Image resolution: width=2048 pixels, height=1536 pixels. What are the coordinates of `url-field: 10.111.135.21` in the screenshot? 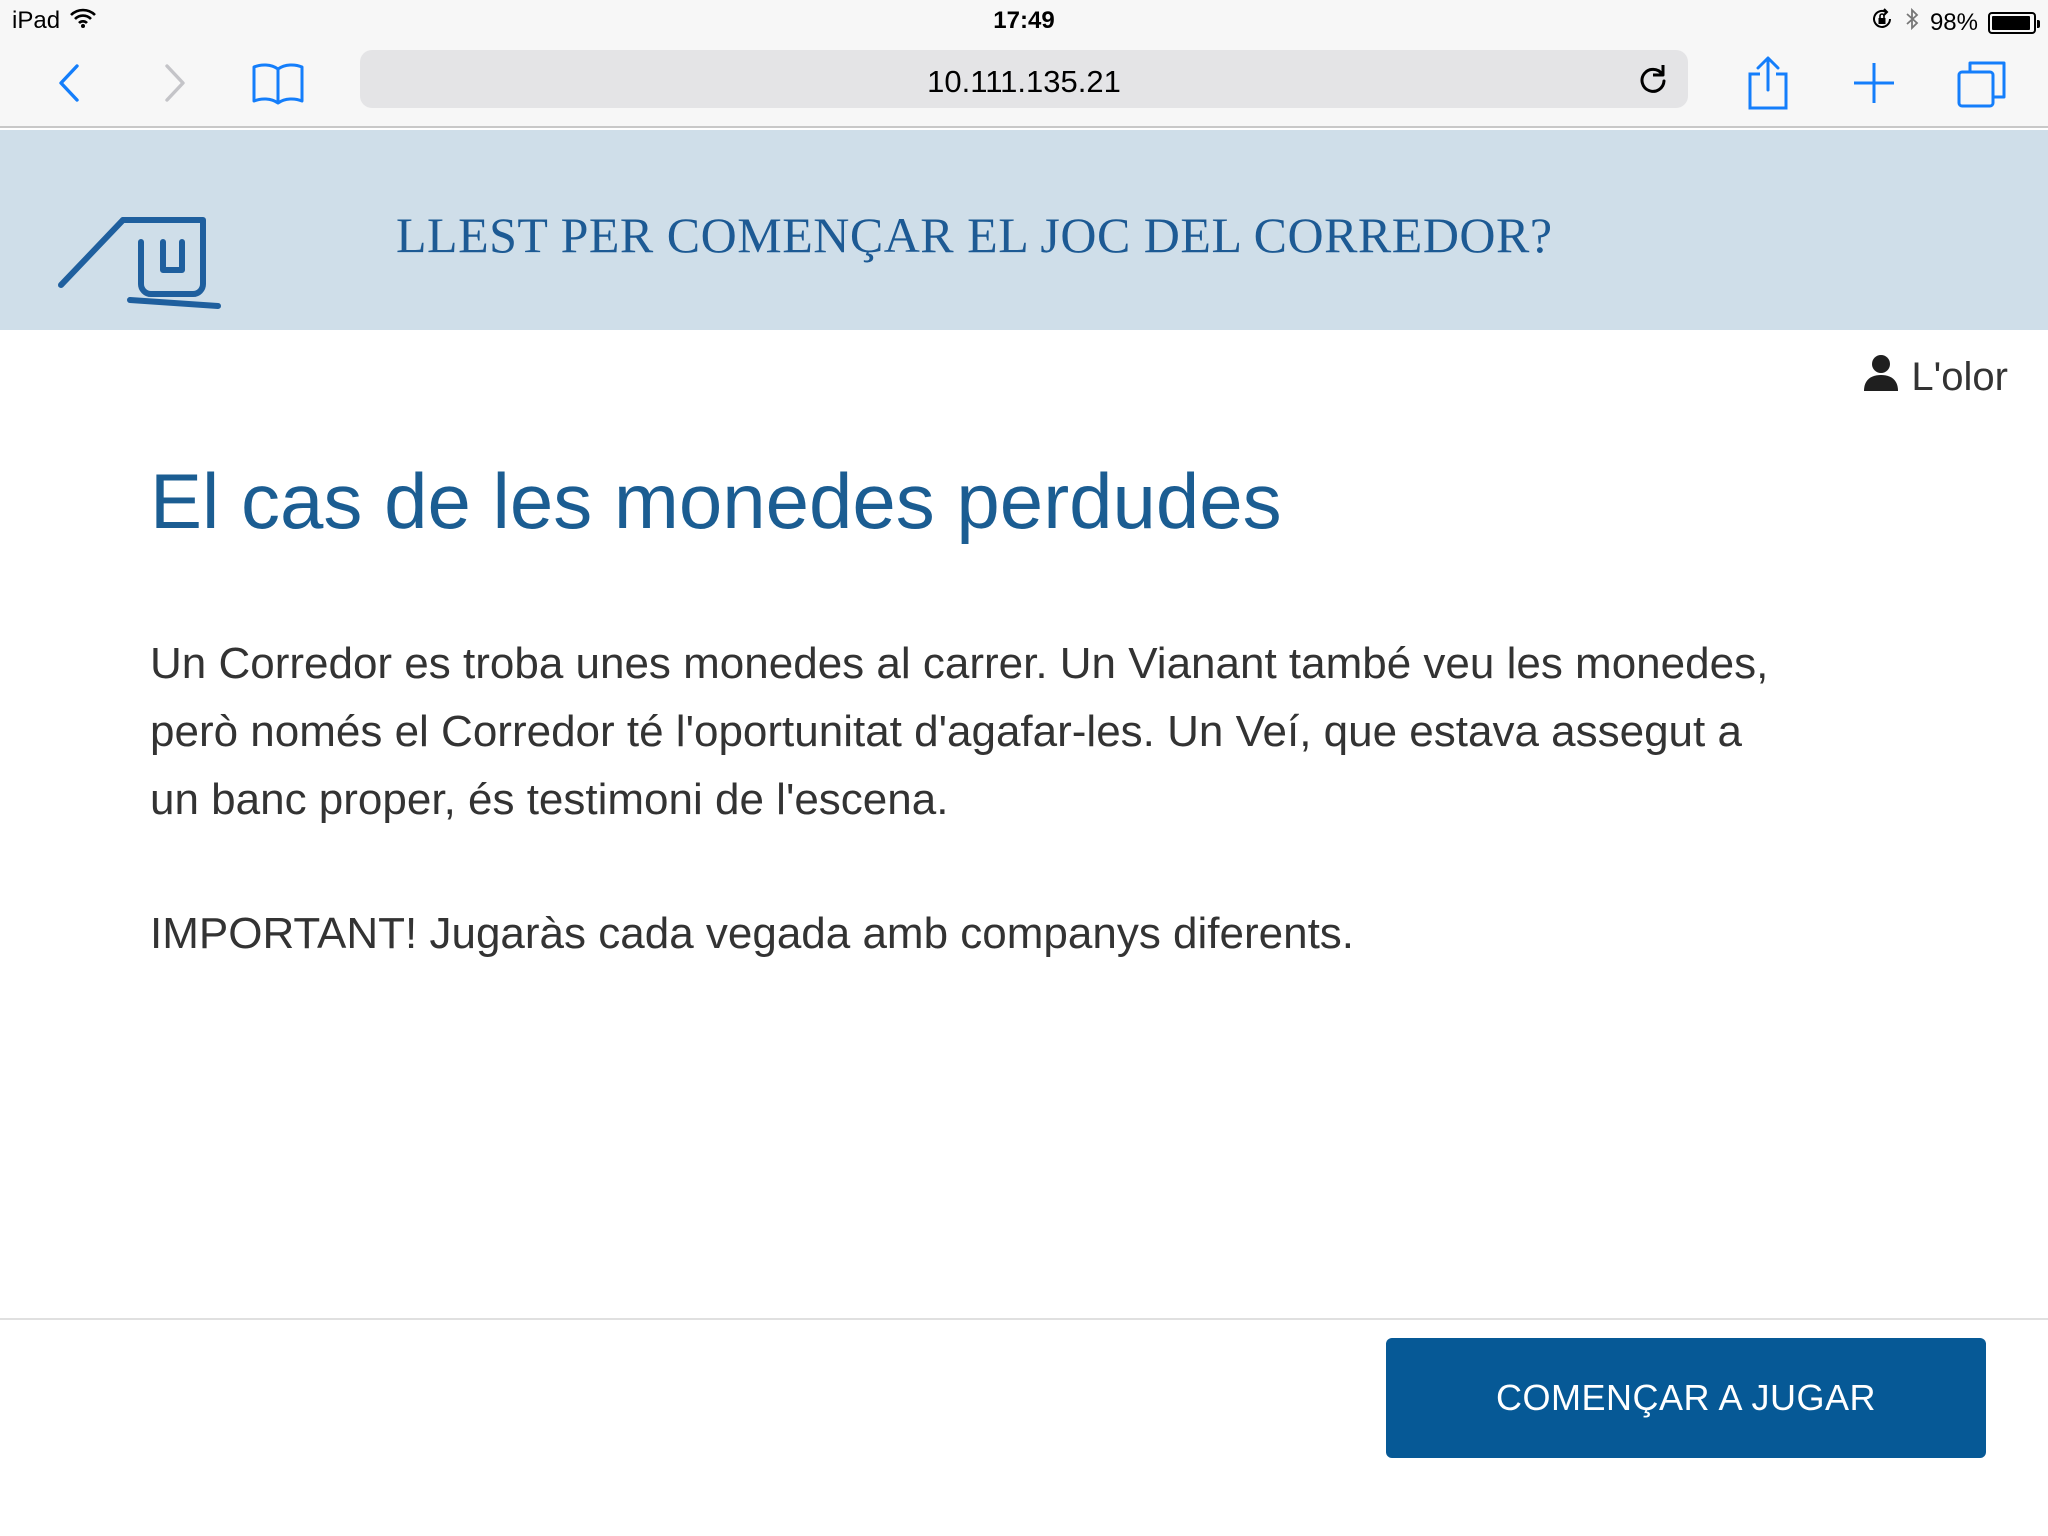 It's located at (1024, 79).